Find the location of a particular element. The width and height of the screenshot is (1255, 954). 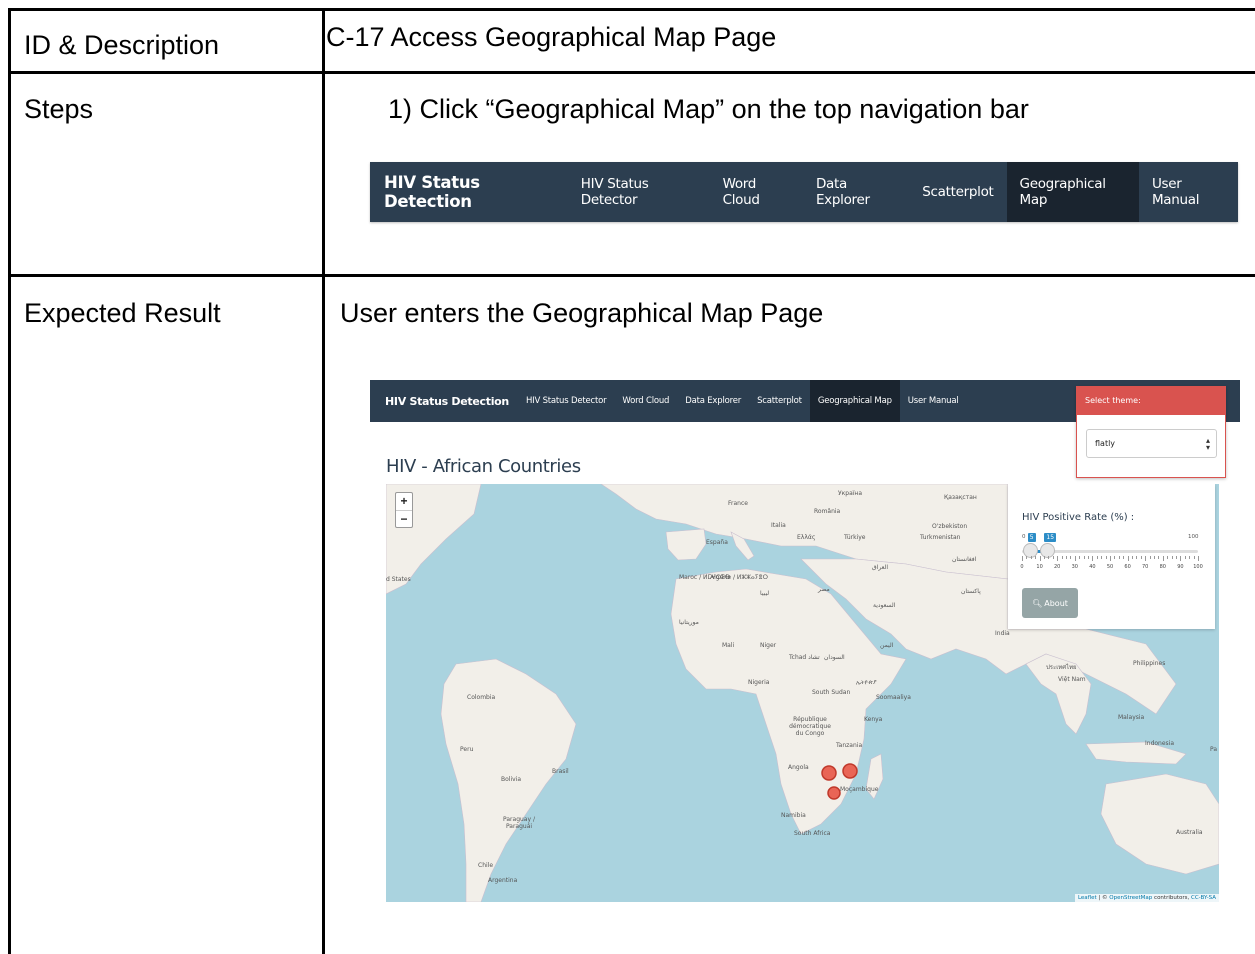

about-label: About is located at coordinates (1056, 603).